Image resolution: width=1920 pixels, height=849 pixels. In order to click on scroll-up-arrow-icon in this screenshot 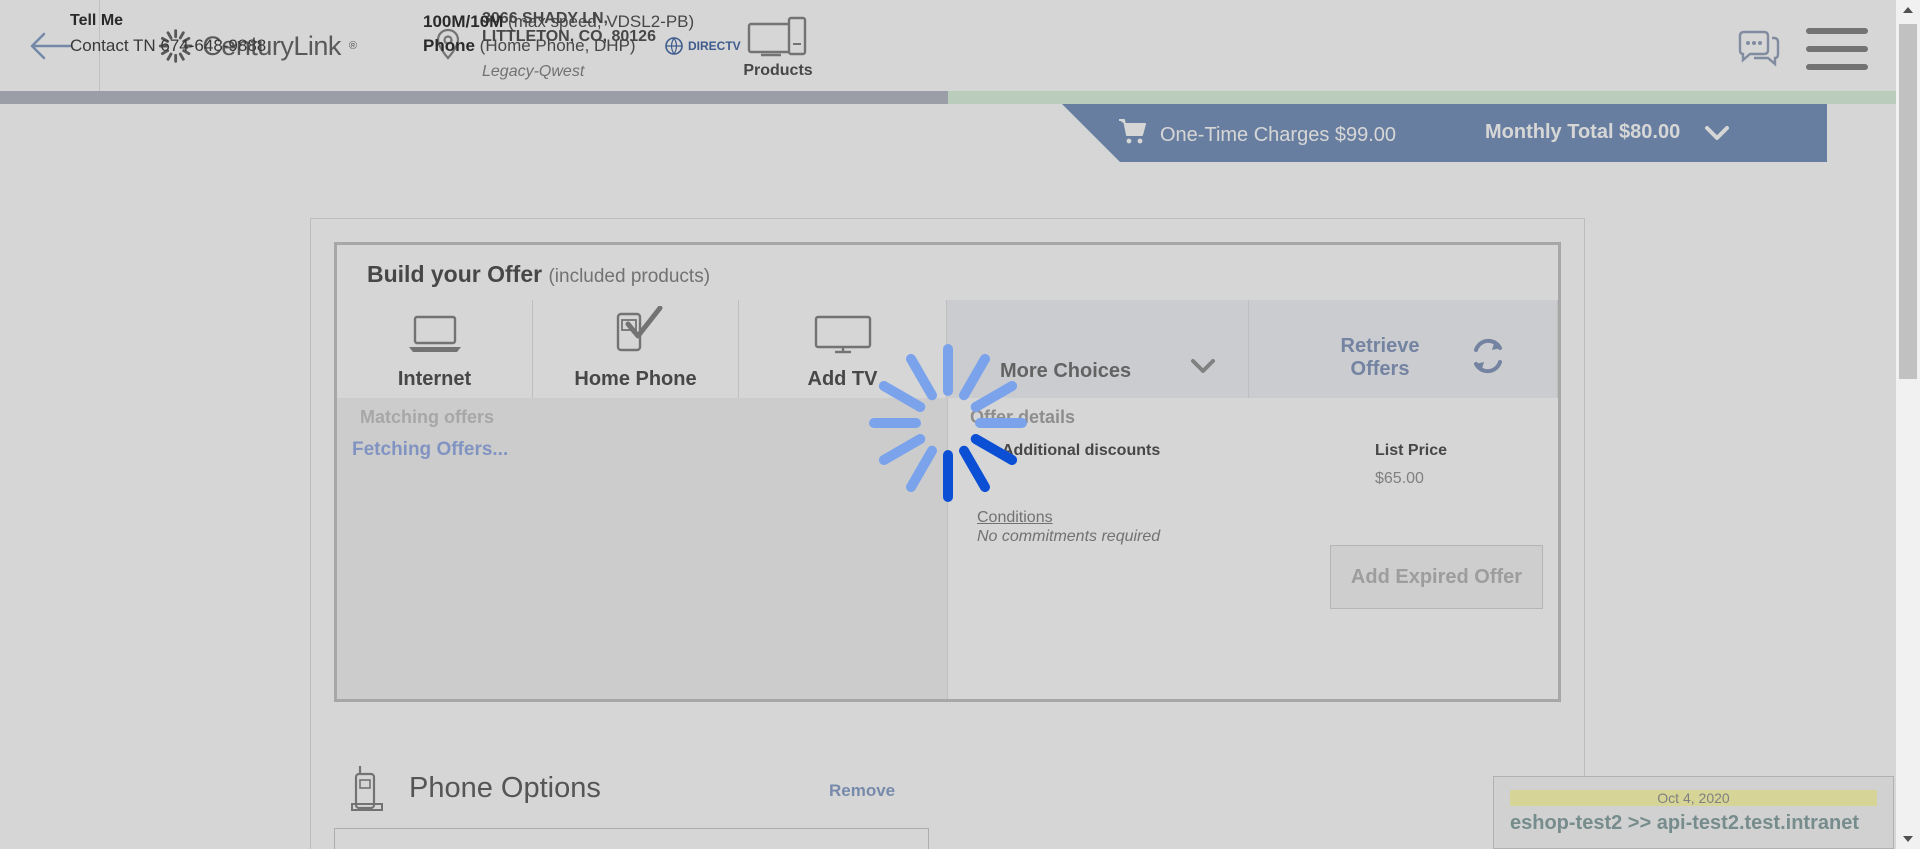, I will do `click(1908, 10)`.